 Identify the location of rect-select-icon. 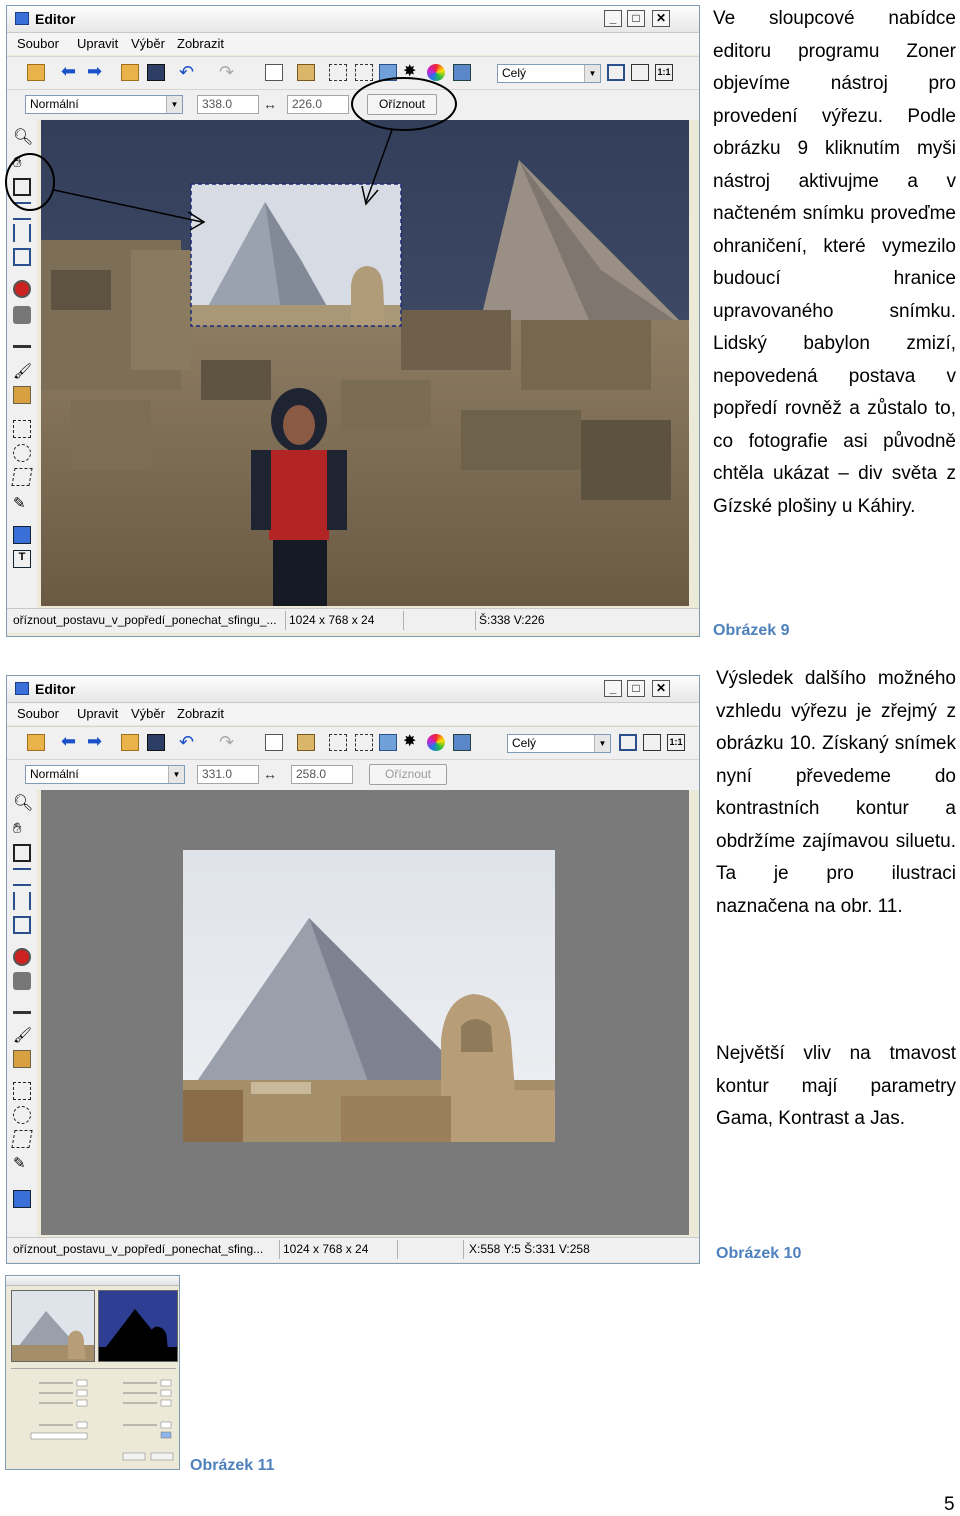
(22, 1091).